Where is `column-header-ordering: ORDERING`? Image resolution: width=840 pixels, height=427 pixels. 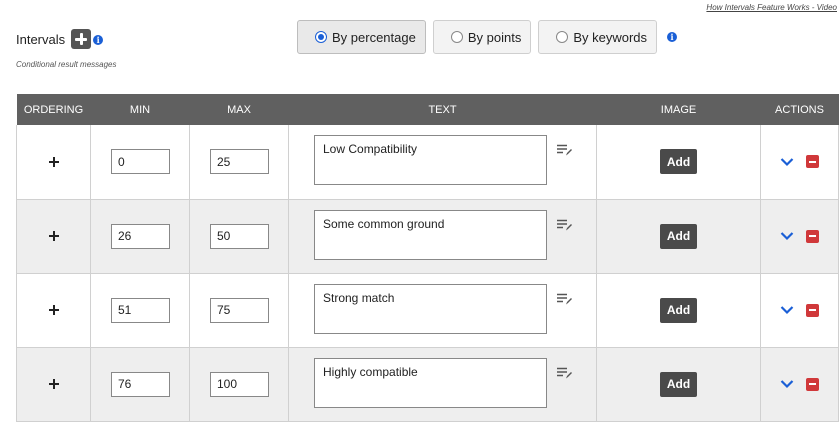 column-header-ordering: ORDERING is located at coordinates (53, 109).